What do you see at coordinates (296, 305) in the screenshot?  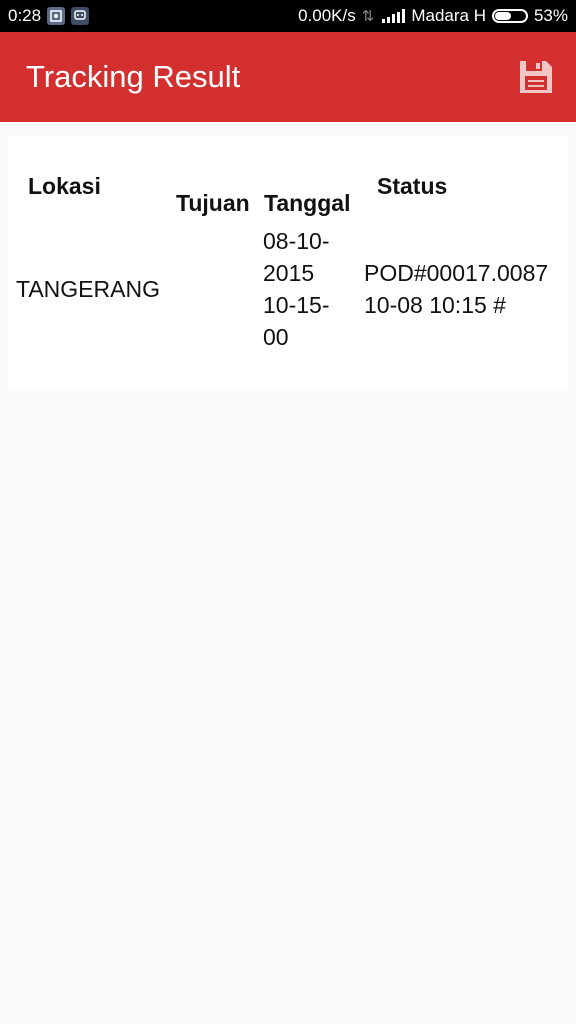 I see `cell-tanggal-line: 10-15-` at bounding box center [296, 305].